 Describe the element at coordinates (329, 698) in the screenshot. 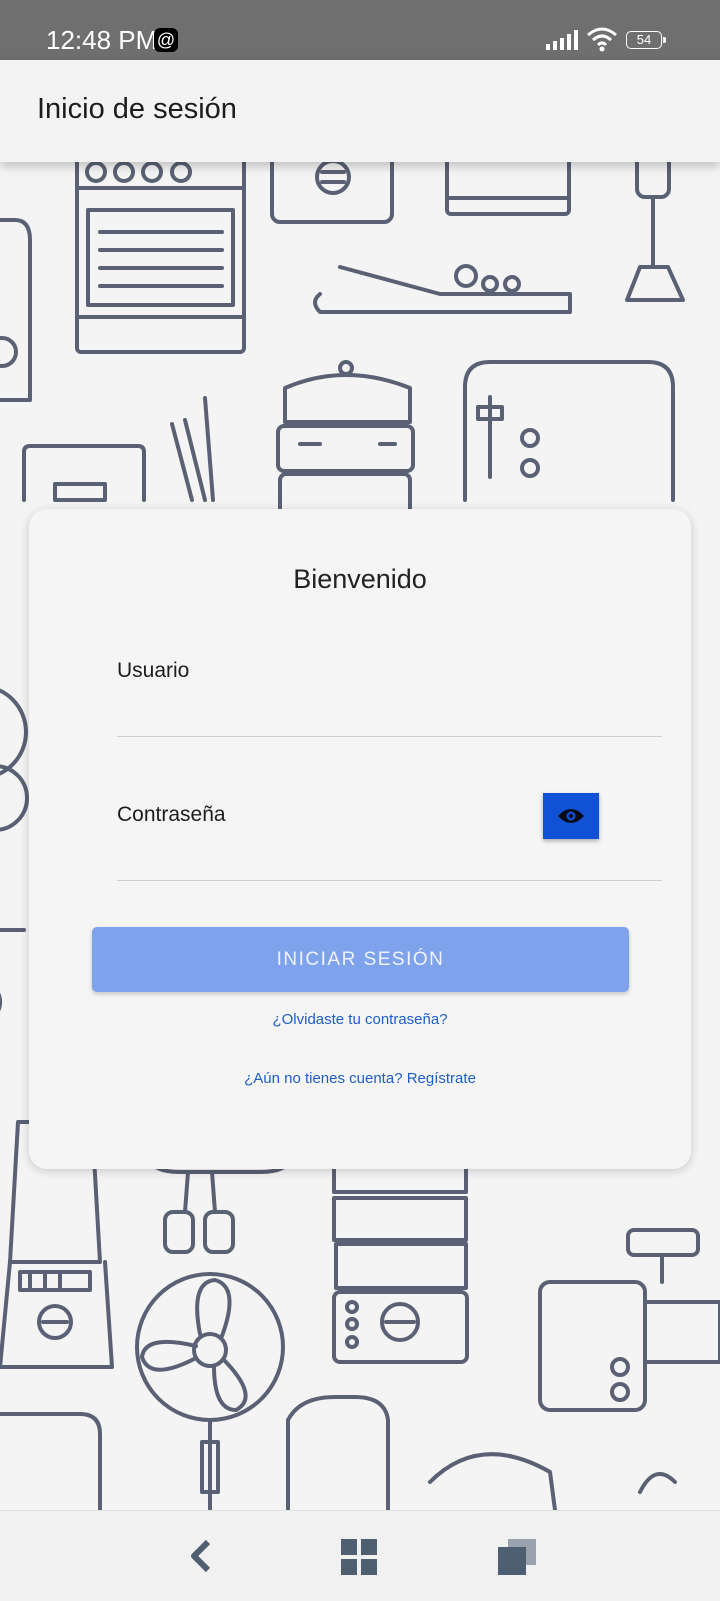

I see `username-input` at that location.